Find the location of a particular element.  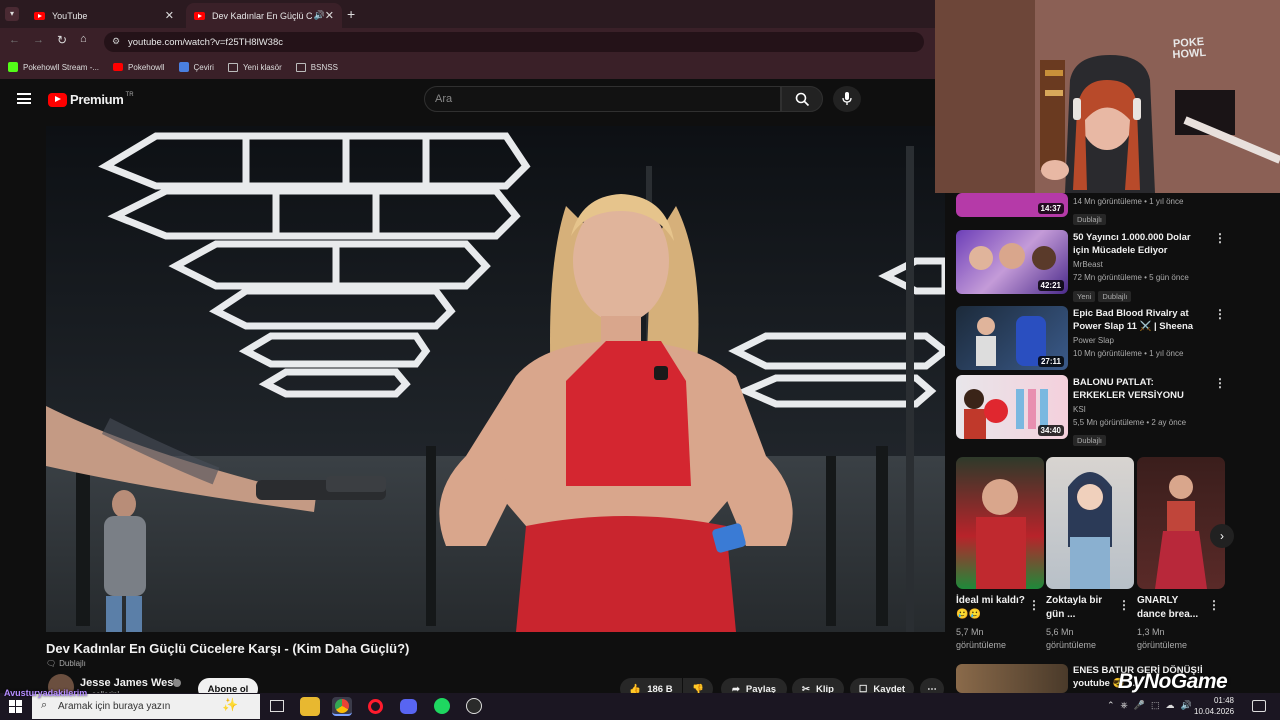

stream-overlay-text: Avusturyadakilerim is located at coordinates (46, 693).